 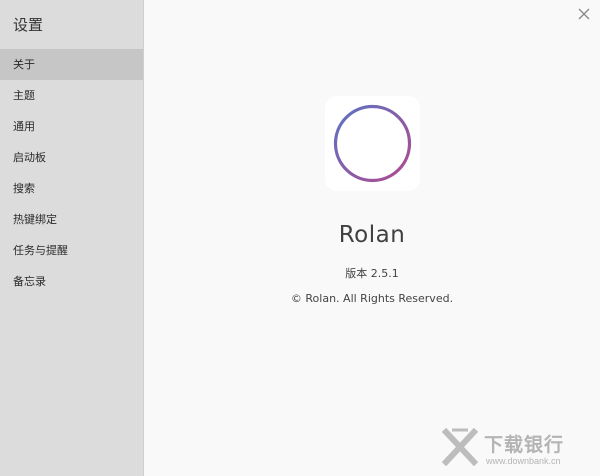 I want to click on sidebar-item-general: 通用, so click(x=71, y=126).